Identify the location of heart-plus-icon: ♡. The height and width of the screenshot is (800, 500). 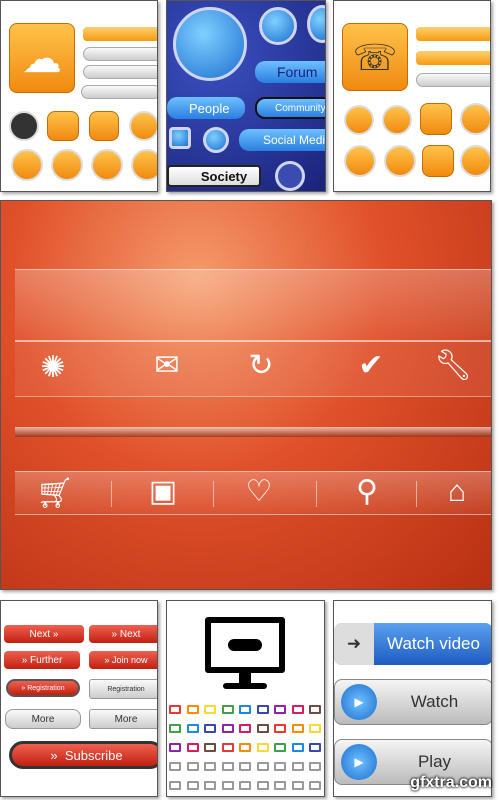
(259, 492).